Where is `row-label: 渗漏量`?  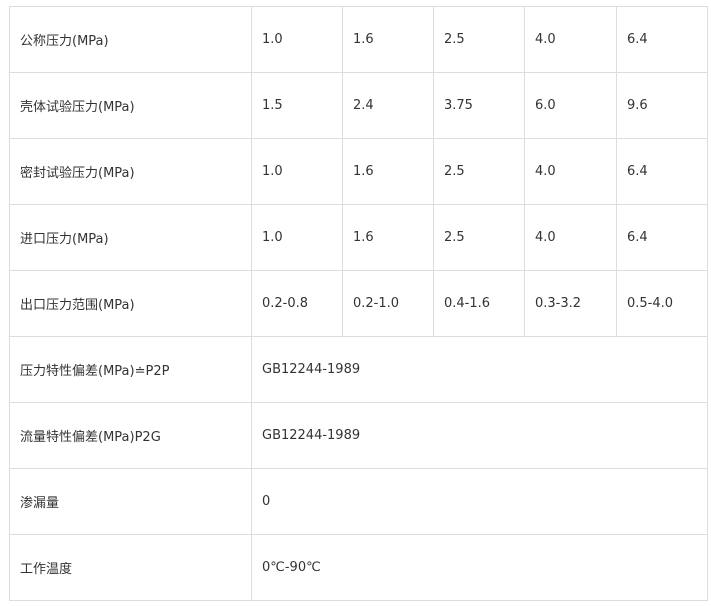
row-label: 渗漏量 is located at coordinates (130, 501).